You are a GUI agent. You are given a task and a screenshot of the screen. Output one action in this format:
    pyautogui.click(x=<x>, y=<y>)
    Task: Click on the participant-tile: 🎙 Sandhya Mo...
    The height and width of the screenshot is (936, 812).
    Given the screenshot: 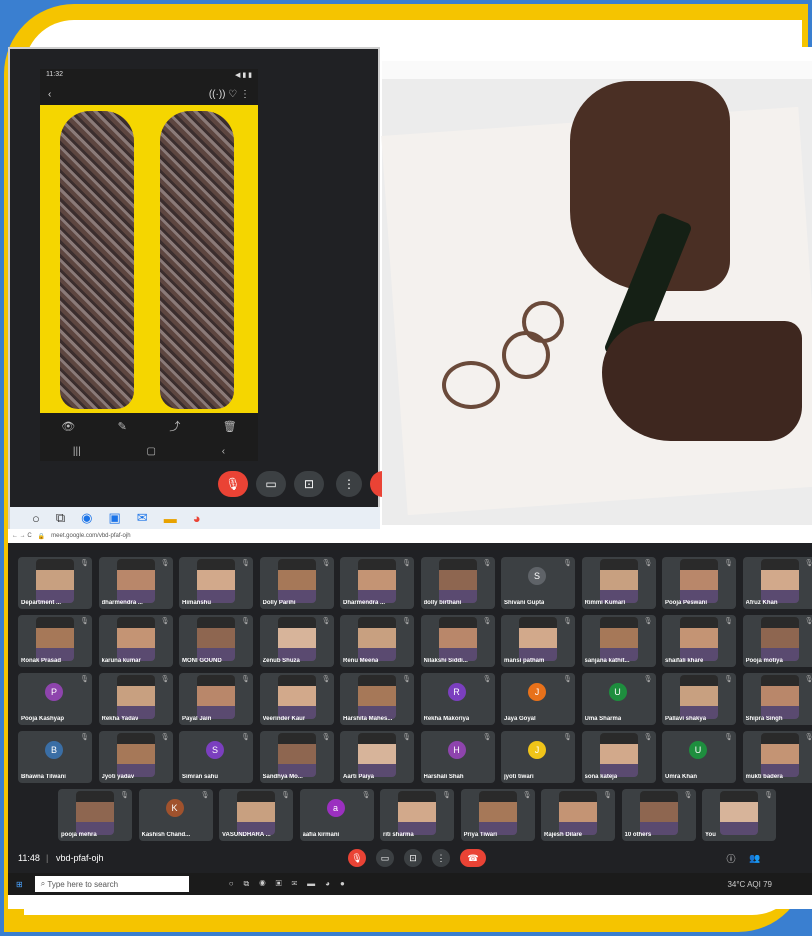 What is the action you would take?
    pyautogui.click(x=296, y=757)
    